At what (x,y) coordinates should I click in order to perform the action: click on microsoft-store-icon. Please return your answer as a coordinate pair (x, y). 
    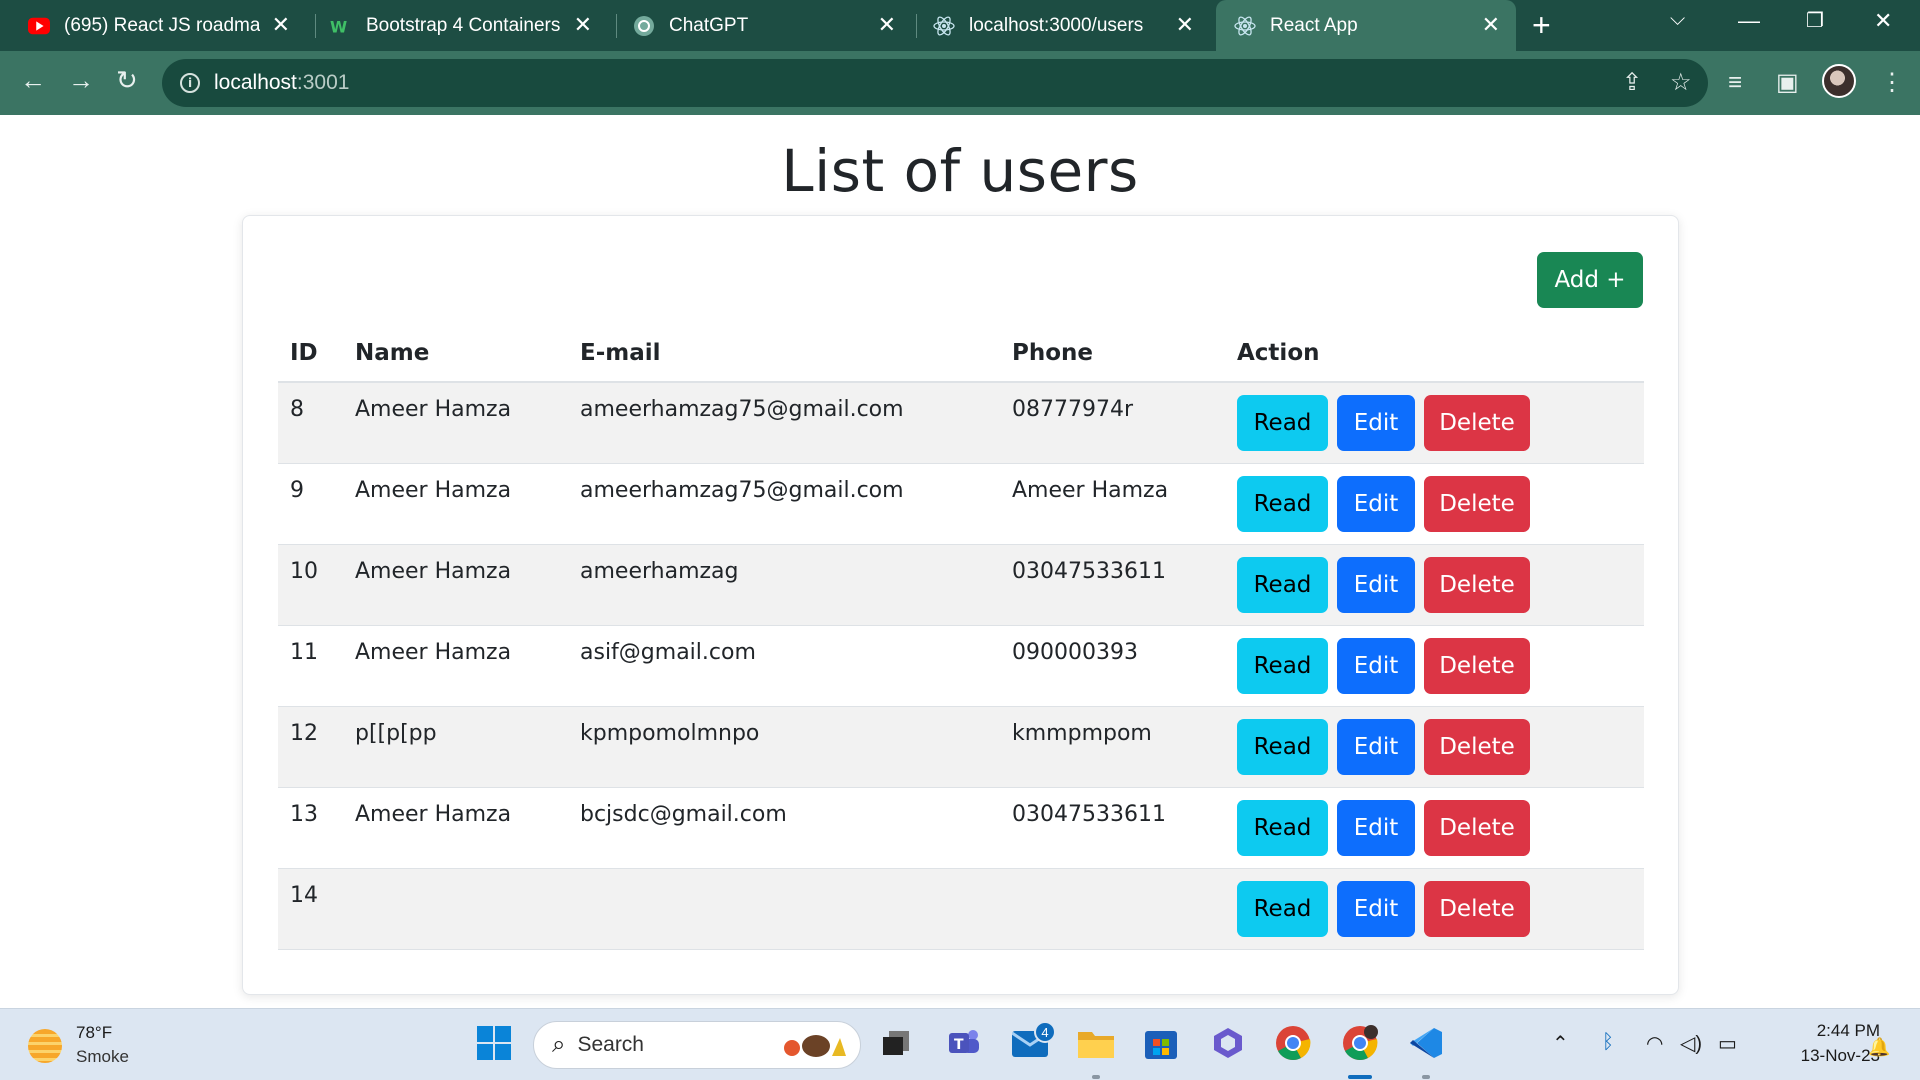
    Looking at the image, I should click on (1161, 1043).